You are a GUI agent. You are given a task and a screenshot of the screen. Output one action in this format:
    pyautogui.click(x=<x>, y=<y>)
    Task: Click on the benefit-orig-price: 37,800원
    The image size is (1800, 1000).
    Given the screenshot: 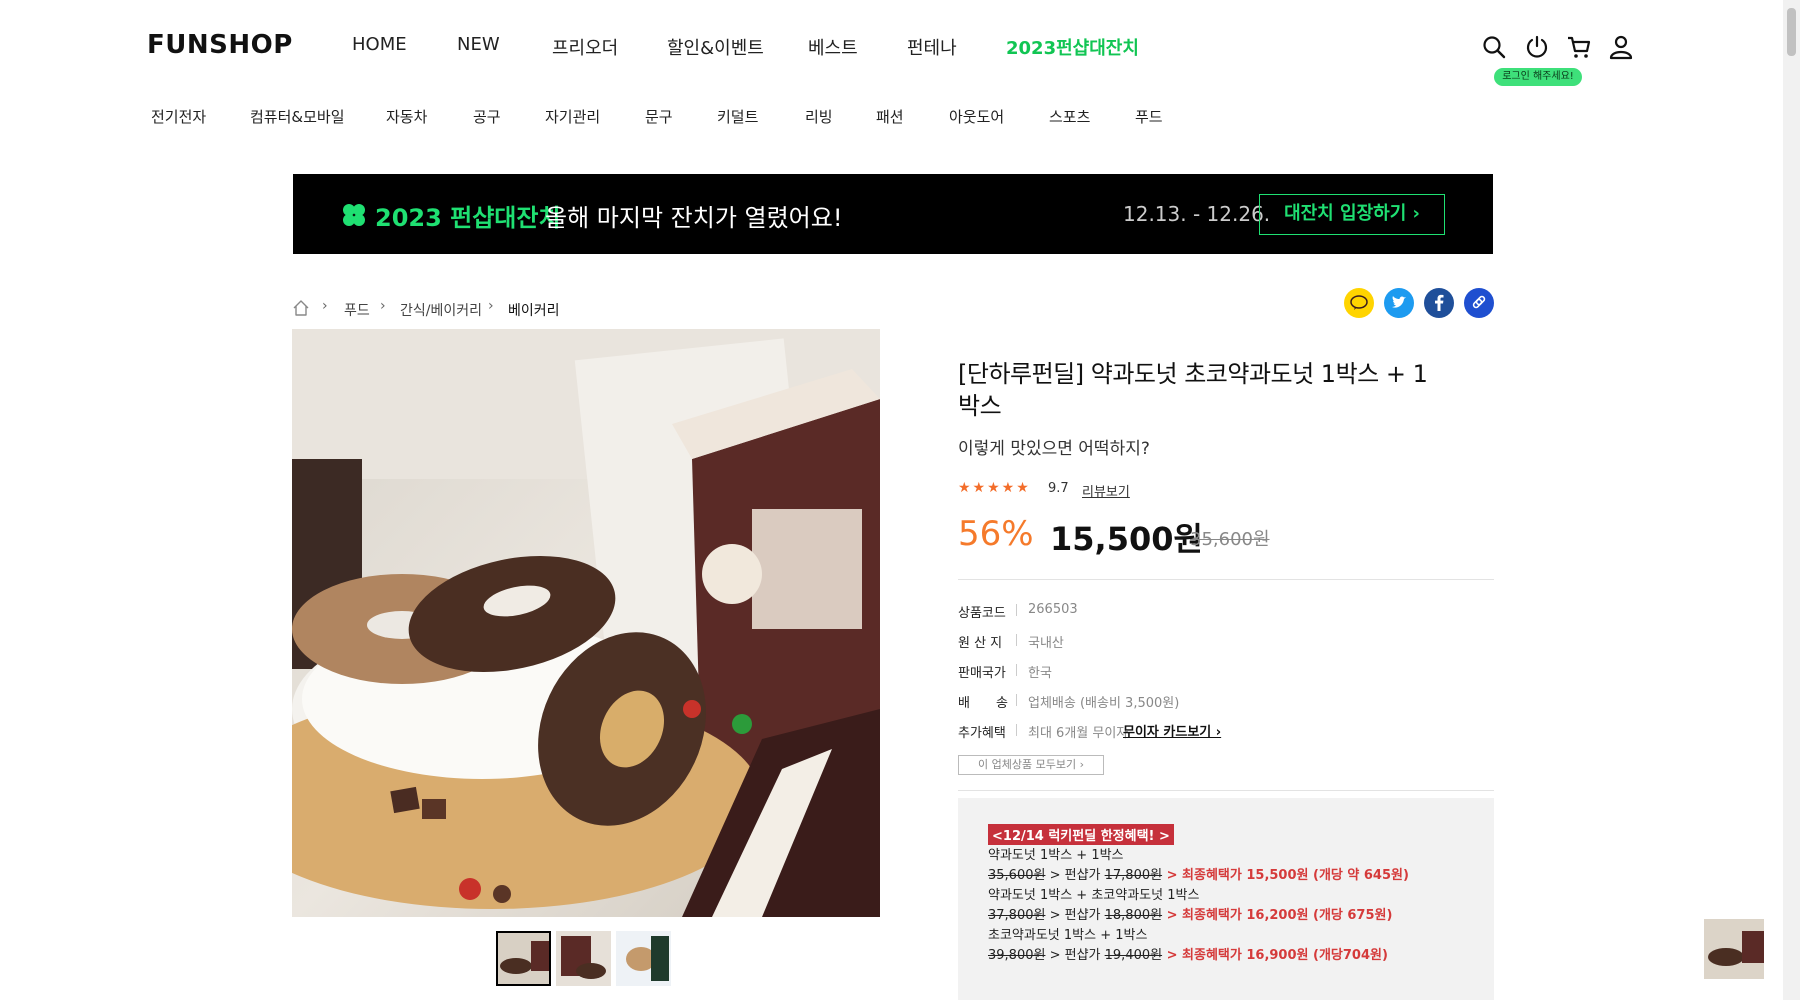 What is the action you would take?
    pyautogui.click(x=1017, y=915)
    